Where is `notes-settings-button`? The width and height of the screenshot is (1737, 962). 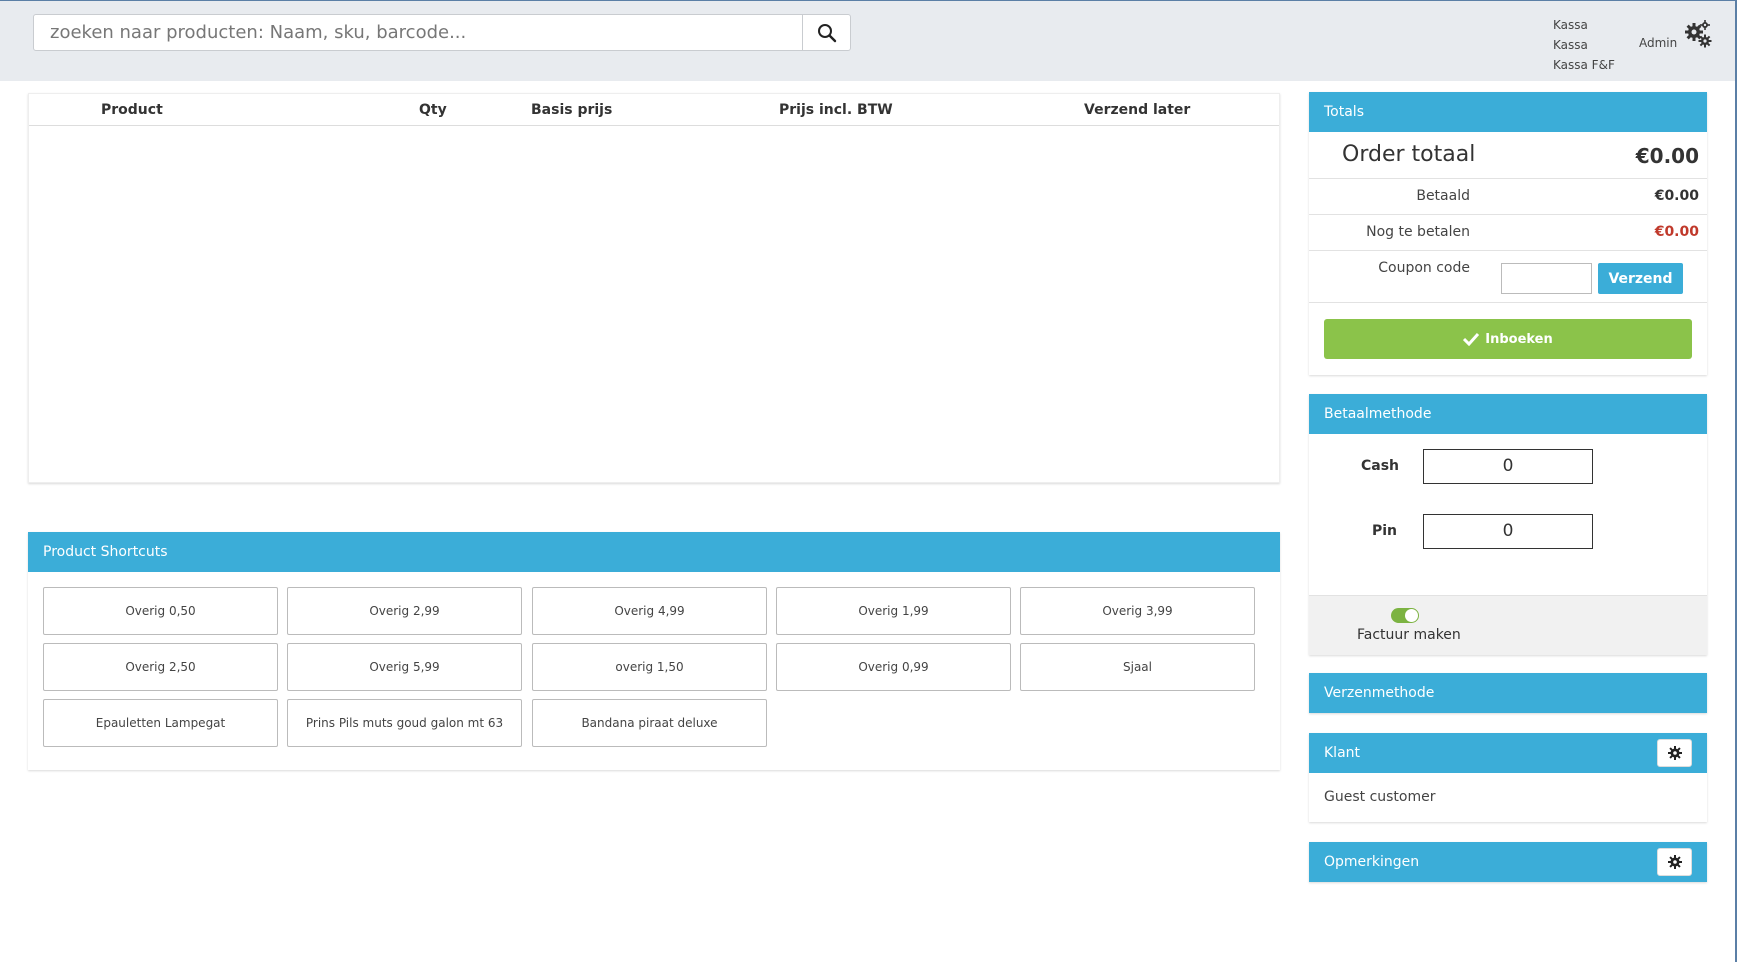 notes-settings-button is located at coordinates (1674, 862).